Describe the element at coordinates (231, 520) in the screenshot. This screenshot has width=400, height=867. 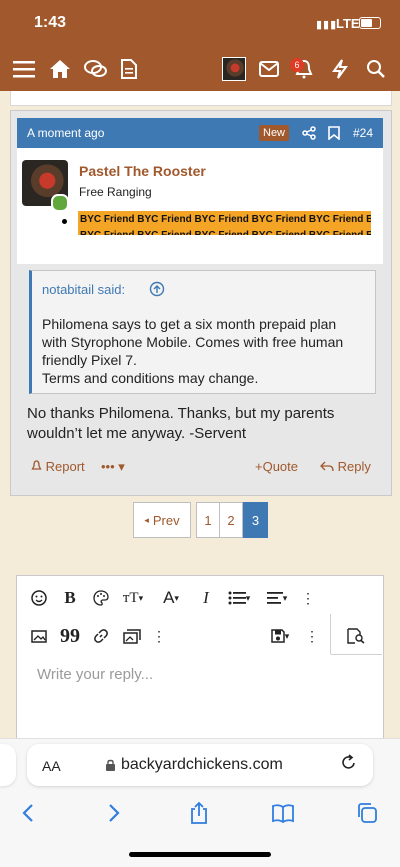
I see `page-2-button: 2` at that location.